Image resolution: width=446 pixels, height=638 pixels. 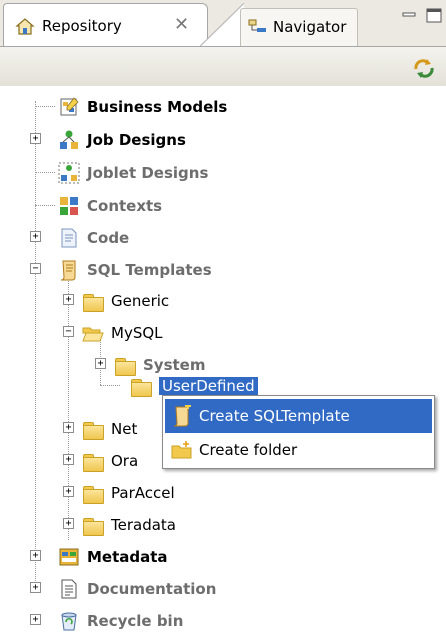 I want to click on folder-open-icon, so click(x=93, y=334).